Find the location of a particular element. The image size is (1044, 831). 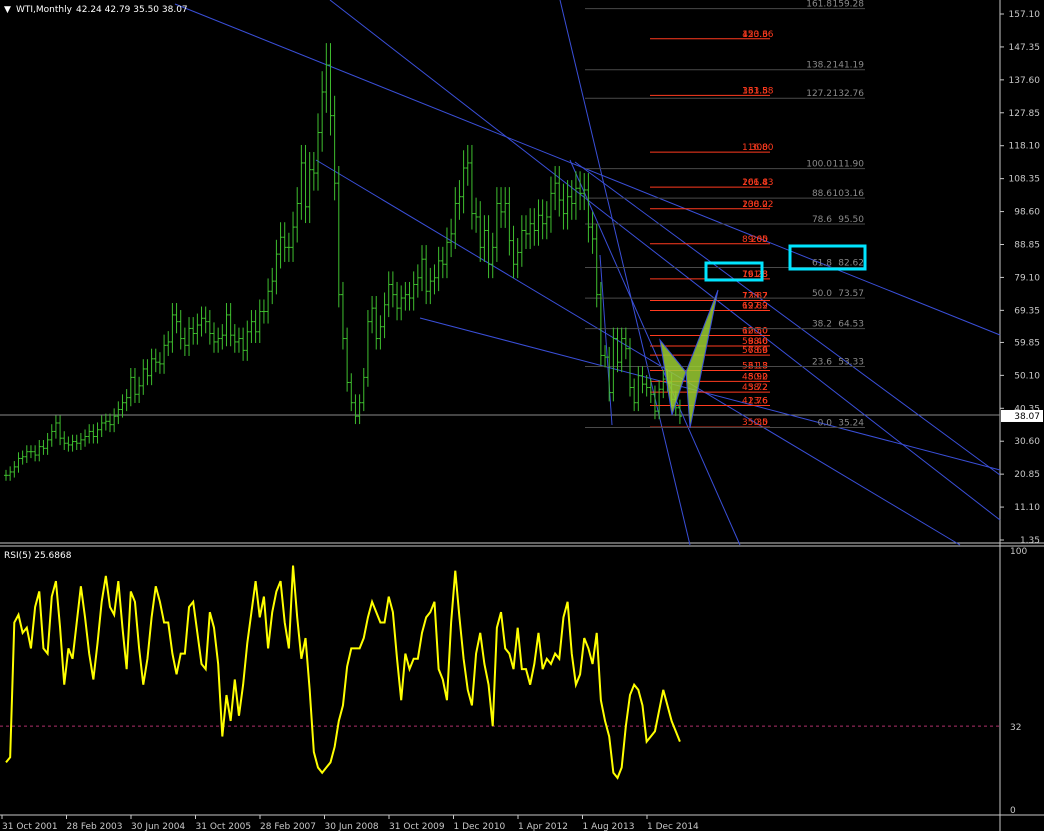

price-tick-label: 88.85 is located at coordinates (1027, 245).